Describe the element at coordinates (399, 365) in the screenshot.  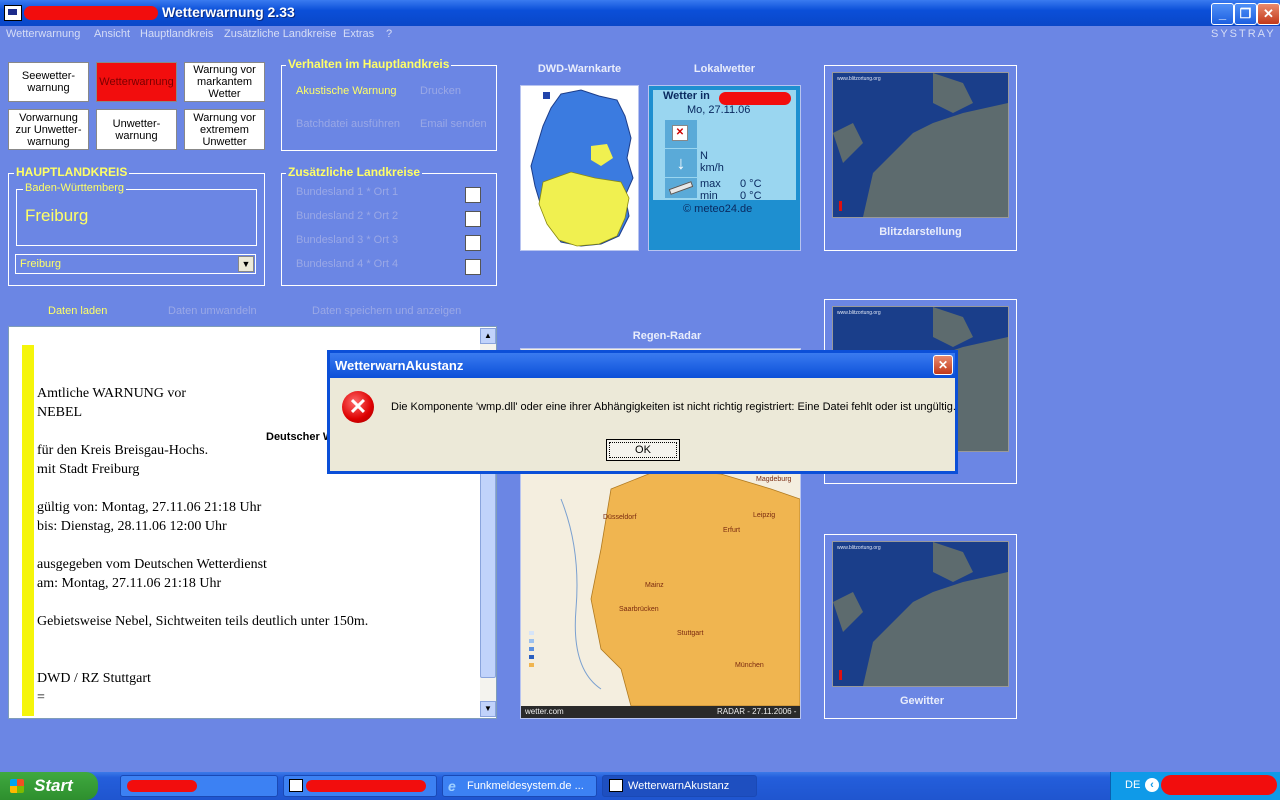
I see `dialog-title: WetterwarnAkustanz` at that location.